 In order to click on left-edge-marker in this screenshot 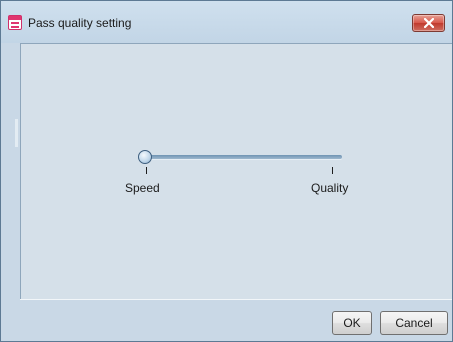, I will do `click(16, 133)`.